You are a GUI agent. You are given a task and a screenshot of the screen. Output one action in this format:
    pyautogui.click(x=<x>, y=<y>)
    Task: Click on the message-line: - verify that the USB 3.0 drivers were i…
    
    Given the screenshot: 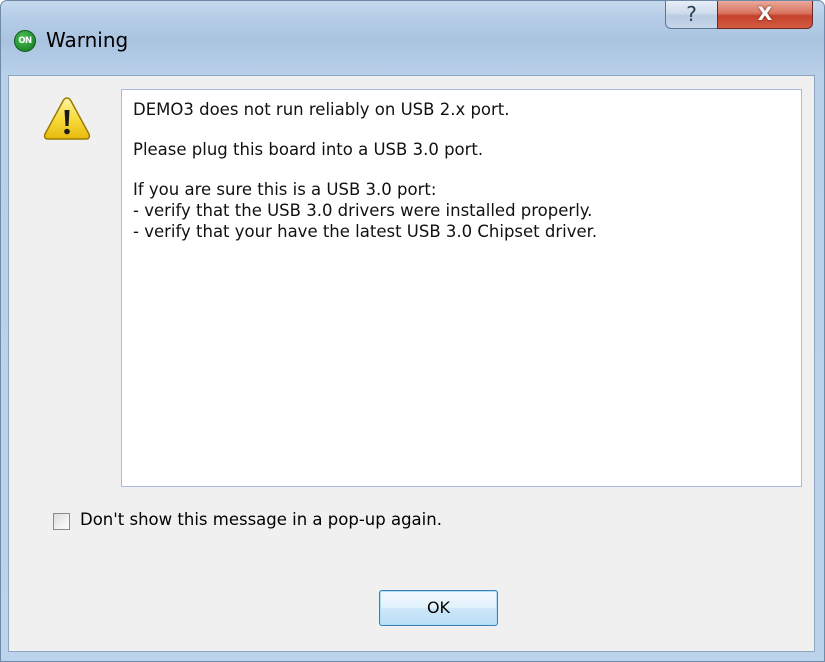 What is the action you would take?
    pyautogui.click(x=363, y=210)
    